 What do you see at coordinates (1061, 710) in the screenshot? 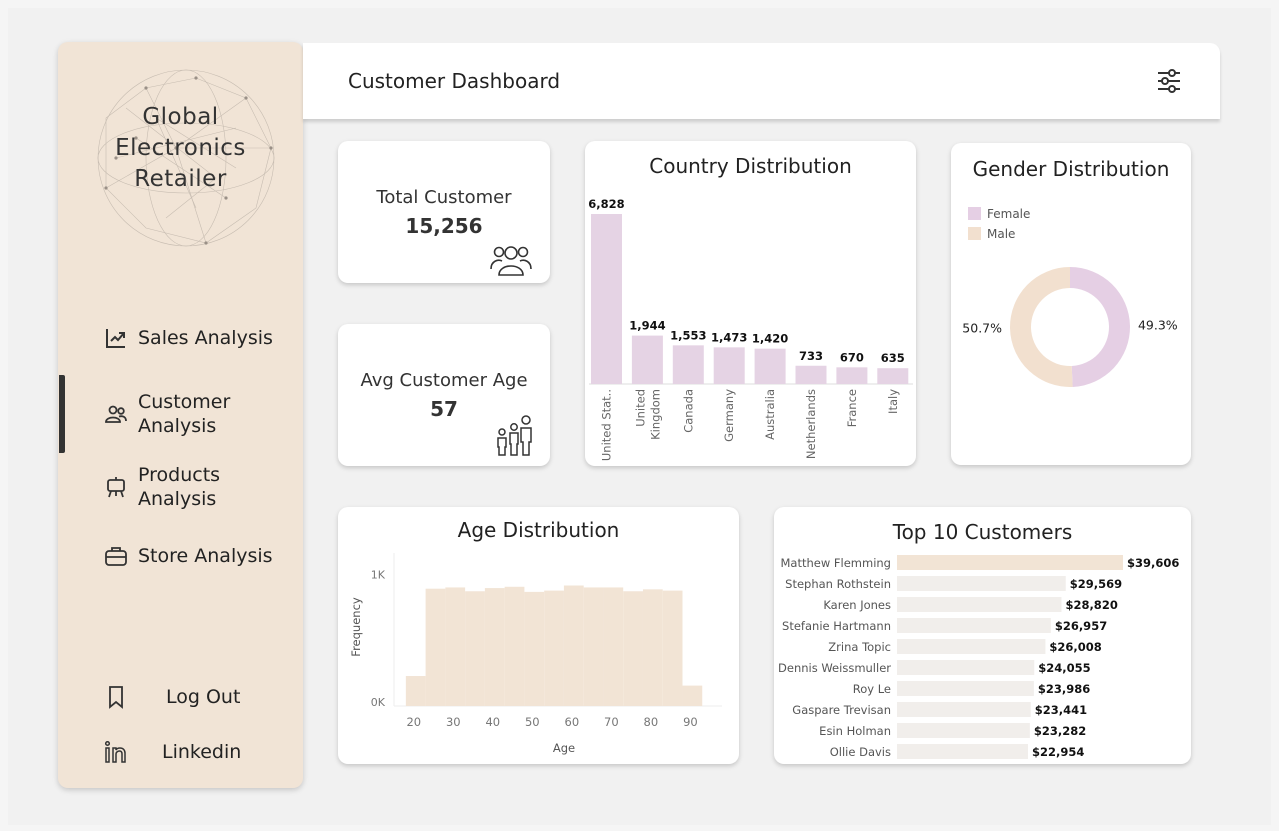
I see `customer-value-label: $23,441` at bounding box center [1061, 710].